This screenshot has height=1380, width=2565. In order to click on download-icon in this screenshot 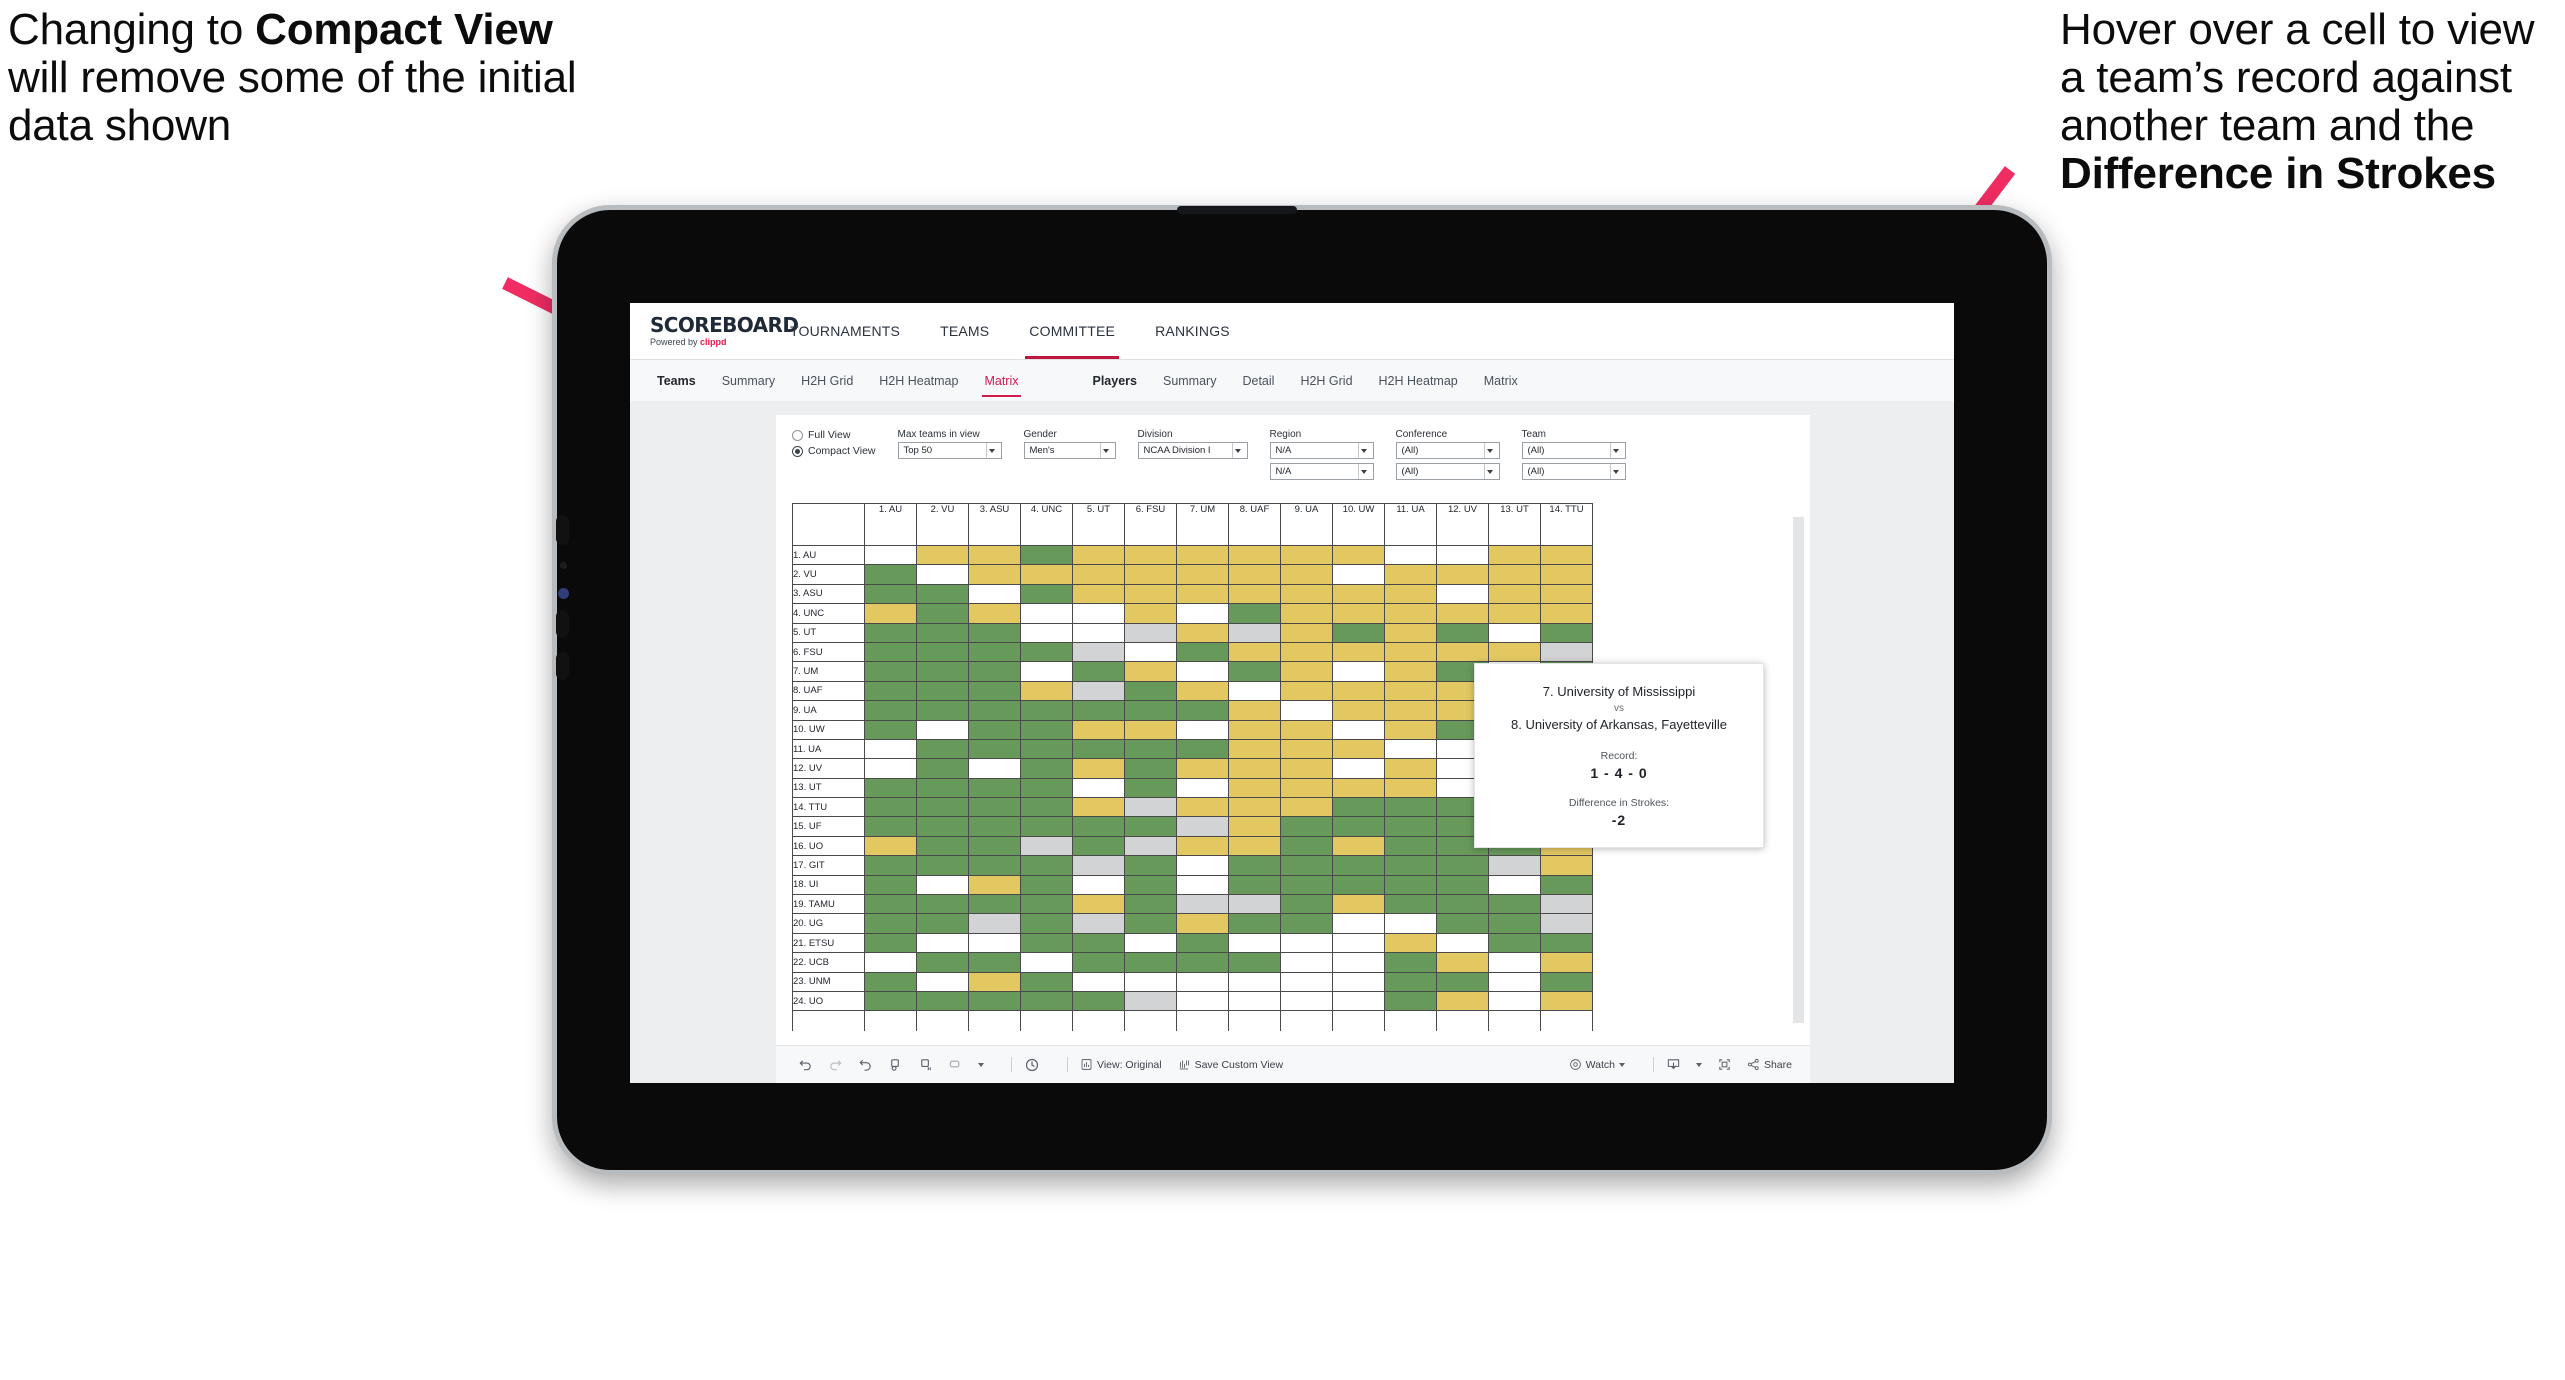, I will do `click(1673, 1064)`.